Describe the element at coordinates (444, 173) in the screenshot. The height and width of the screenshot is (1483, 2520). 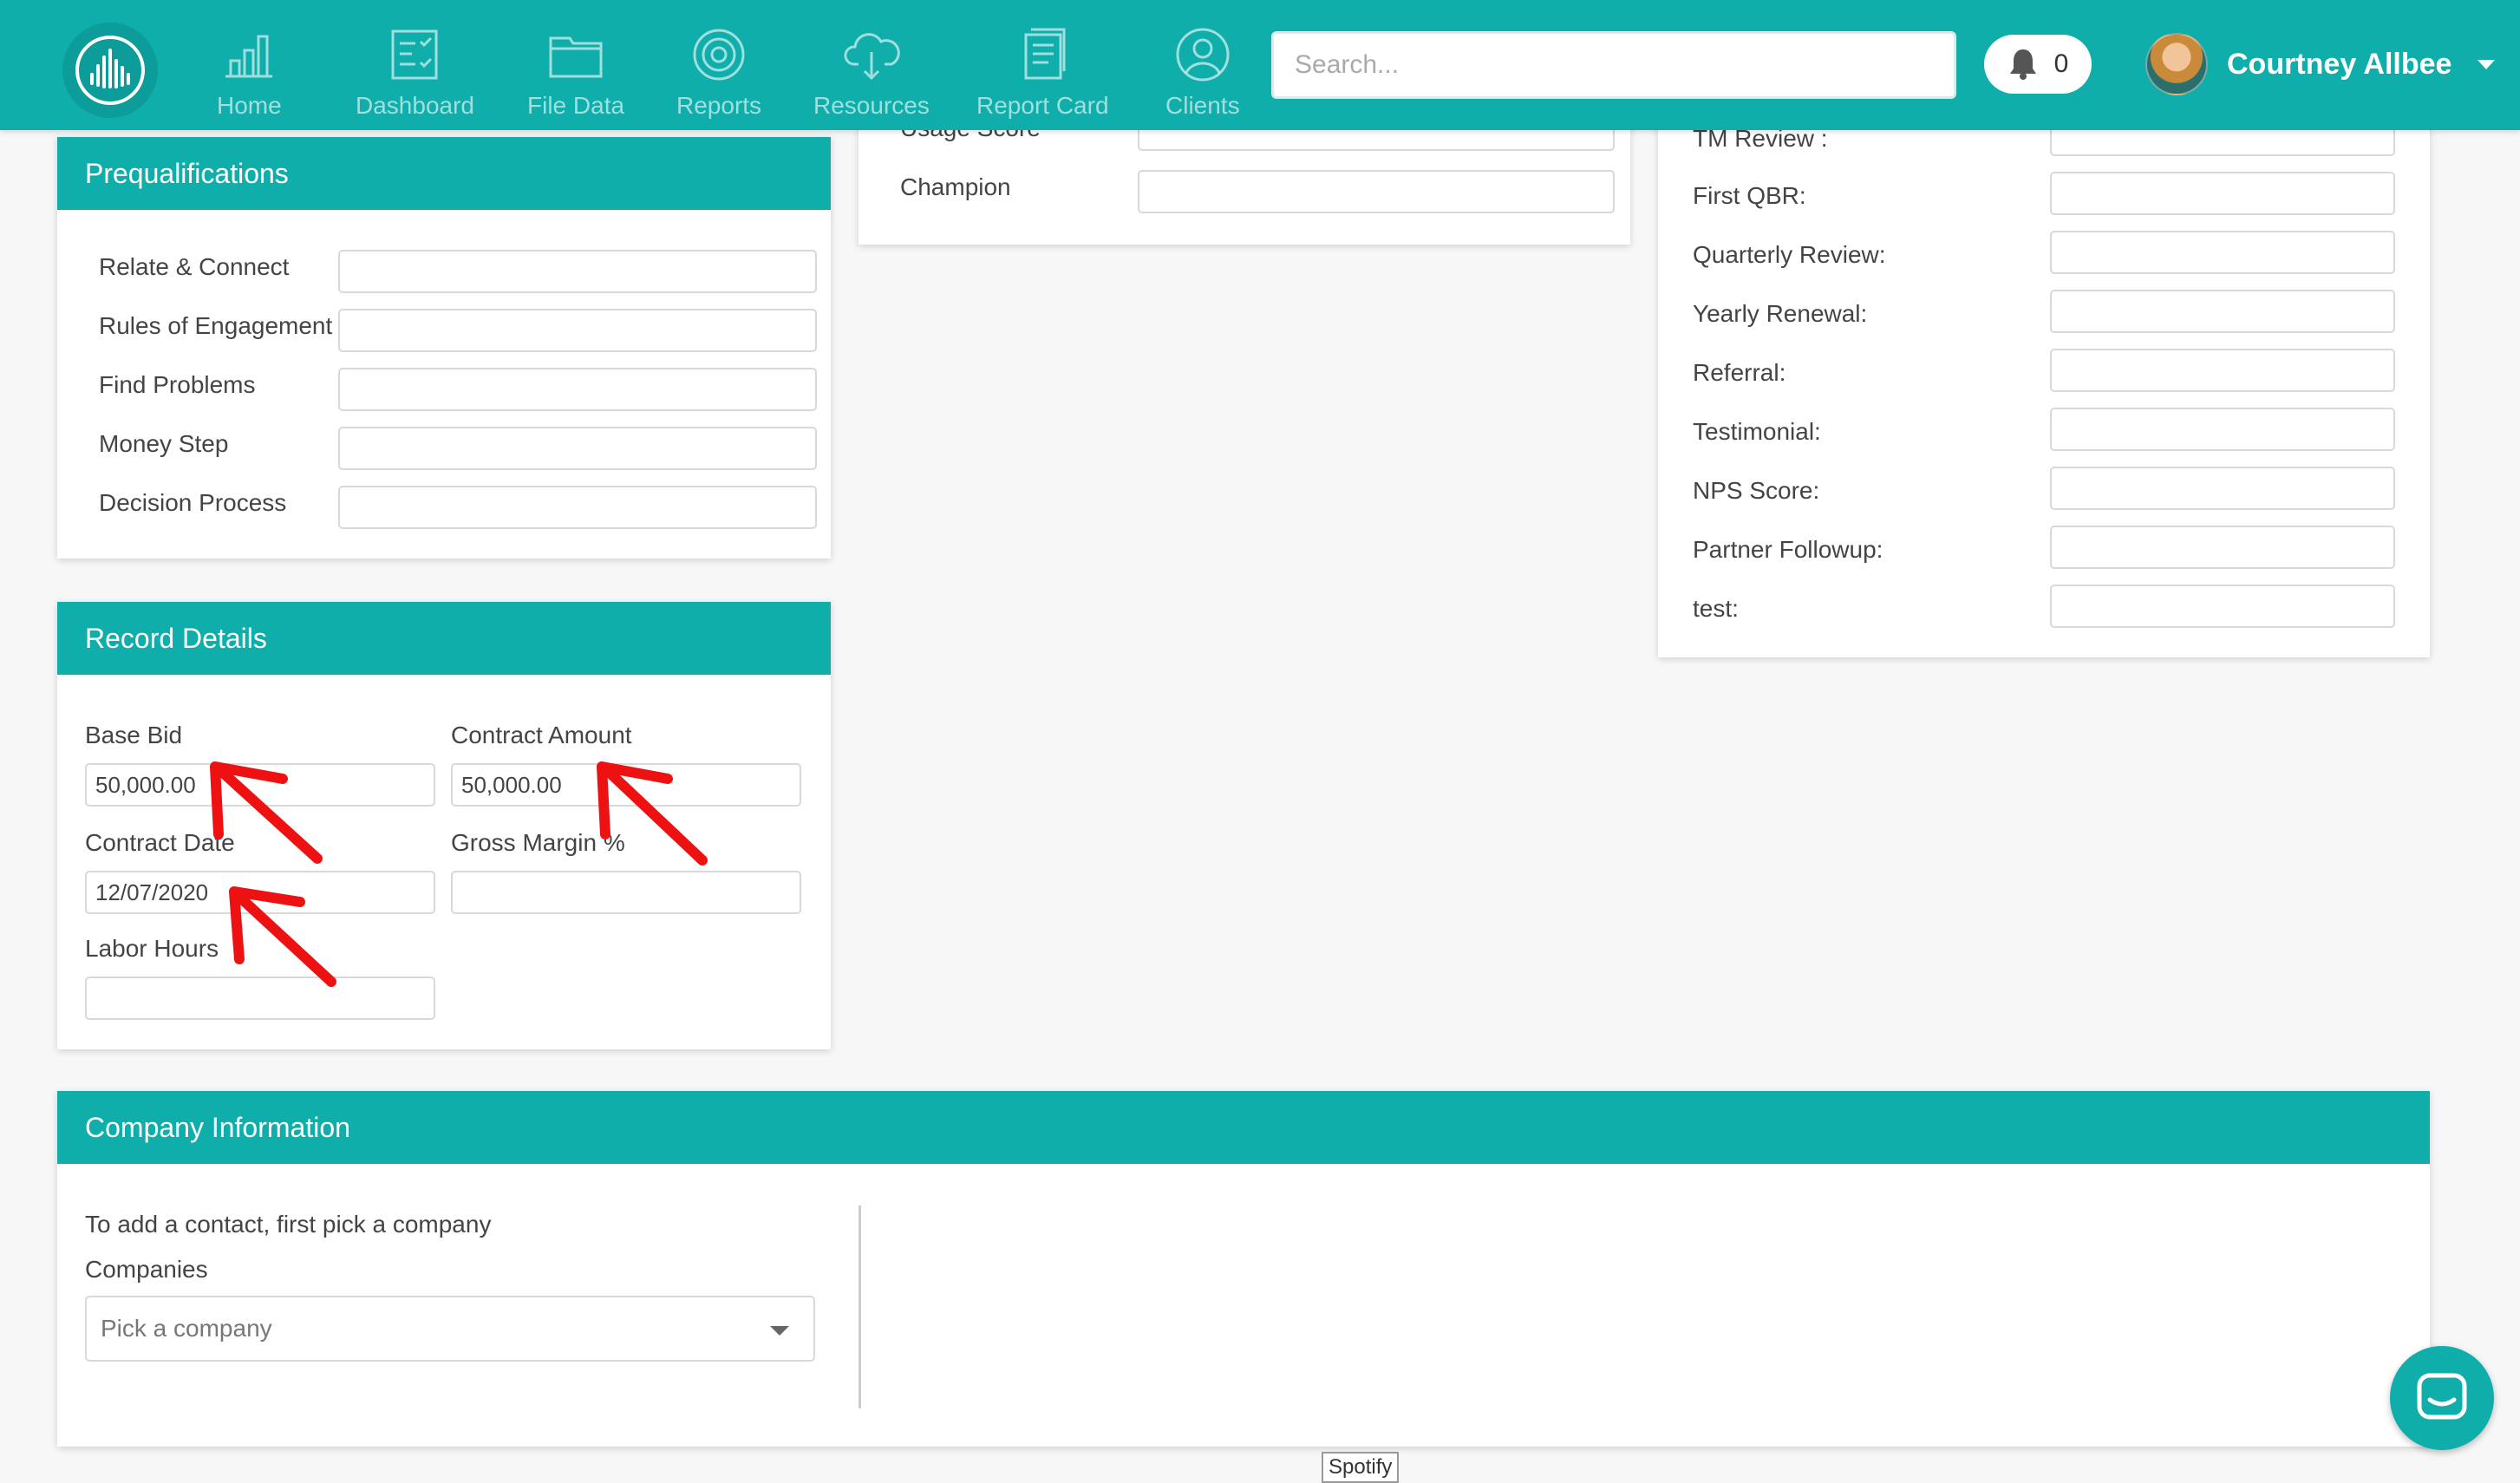
I see `card-title: Prequalifications` at that location.